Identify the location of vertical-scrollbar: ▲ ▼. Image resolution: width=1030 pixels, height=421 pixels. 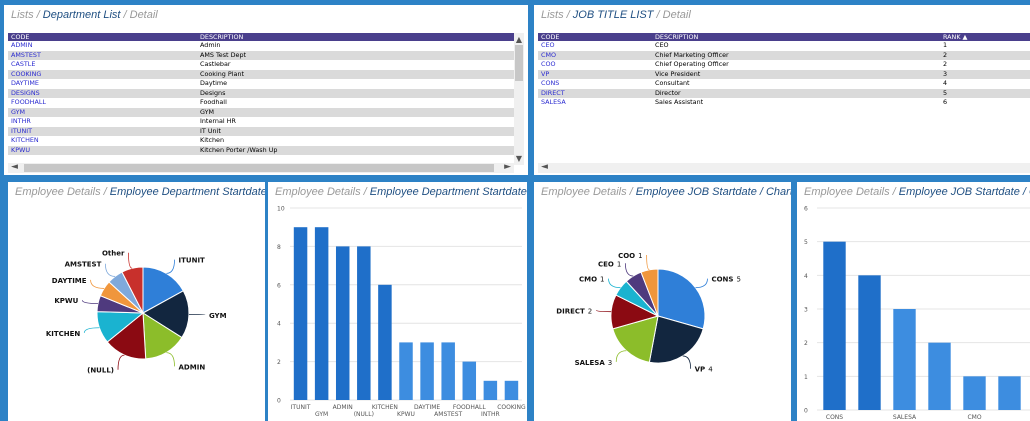
(519, 99).